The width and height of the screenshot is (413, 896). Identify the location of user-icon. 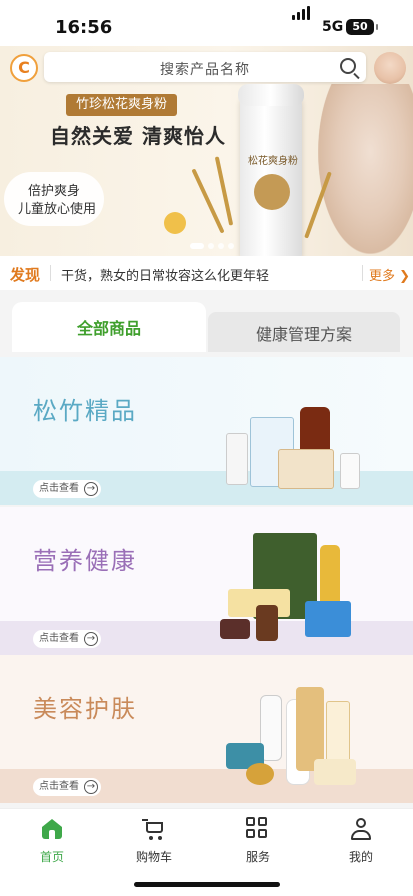
(361, 829).